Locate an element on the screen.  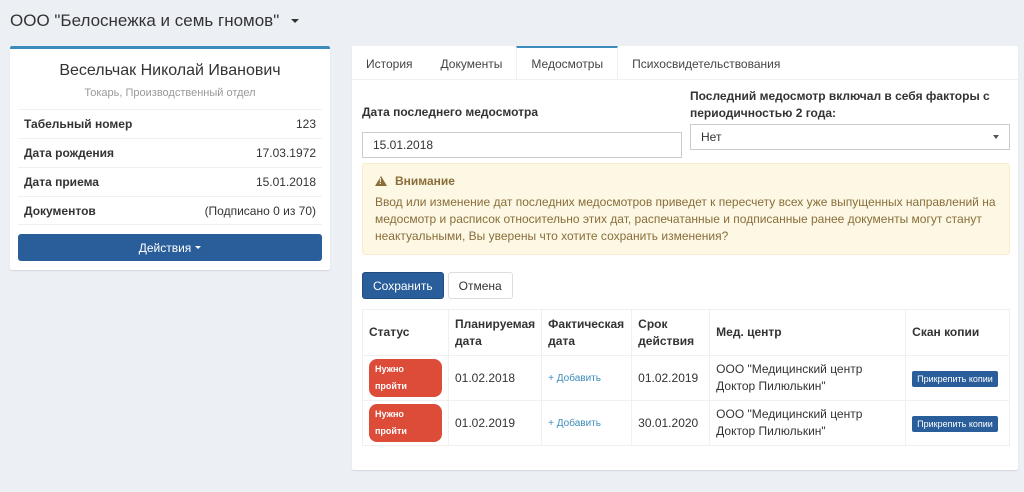
employee-position: Токарь, Производственный отдел is located at coordinates (170, 93).